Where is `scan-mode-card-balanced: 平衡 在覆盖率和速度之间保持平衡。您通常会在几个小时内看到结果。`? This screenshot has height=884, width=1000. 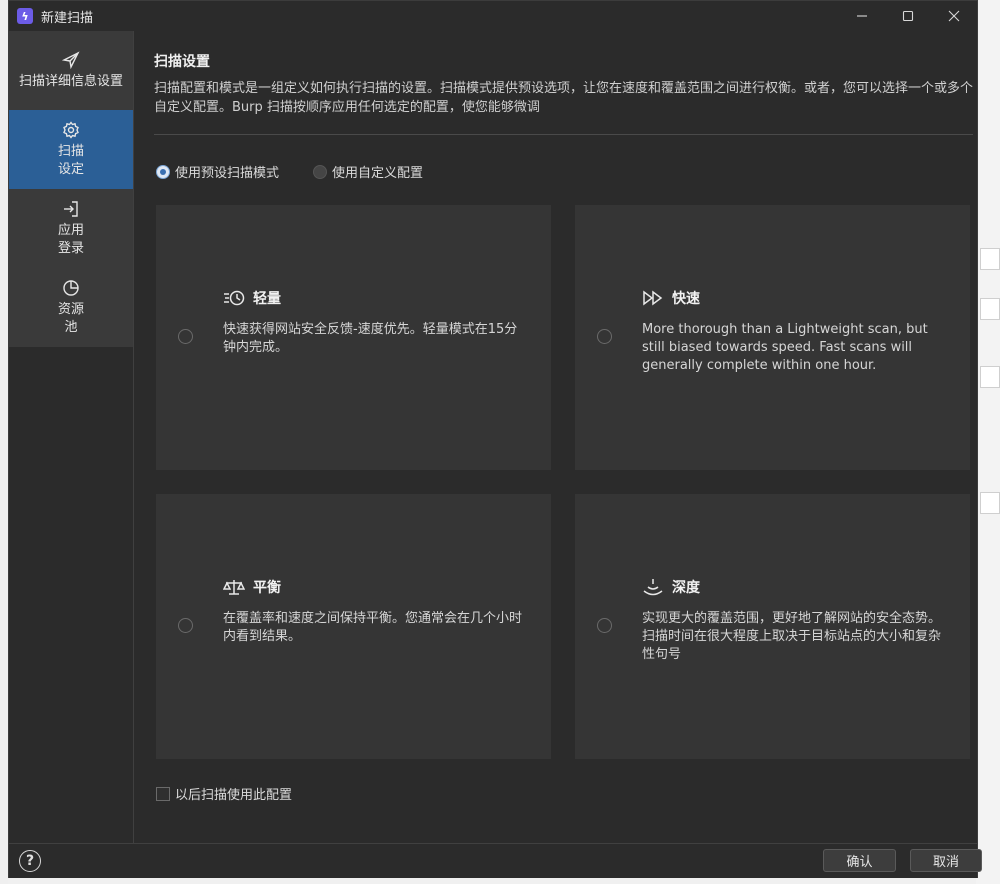 scan-mode-card-balanced: 平衡 在覆盖率和速度之间保持平衡。您通常会在几个小时内看到结果。 is located at coordinates (353, 626).